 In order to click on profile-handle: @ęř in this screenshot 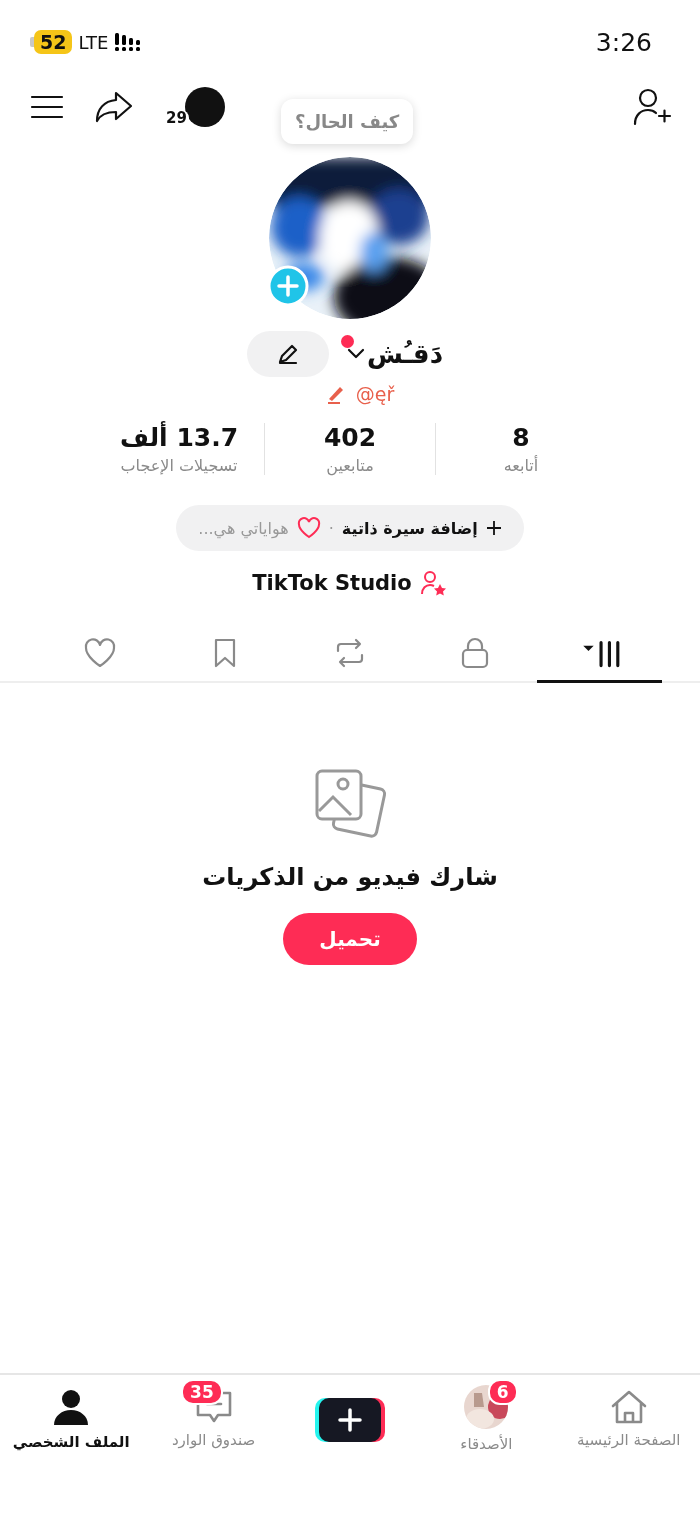, I will do `click(375, 394)`.